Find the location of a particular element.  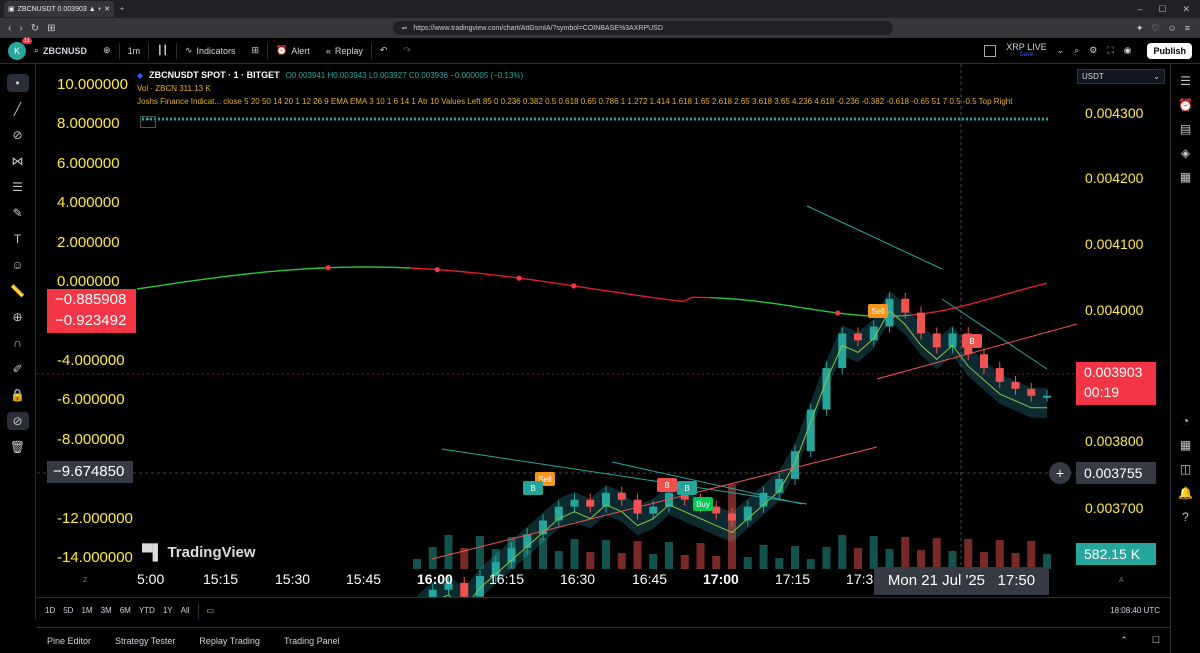

maximize-panel-icon: ☐ is located at coordinates (1156, 640).